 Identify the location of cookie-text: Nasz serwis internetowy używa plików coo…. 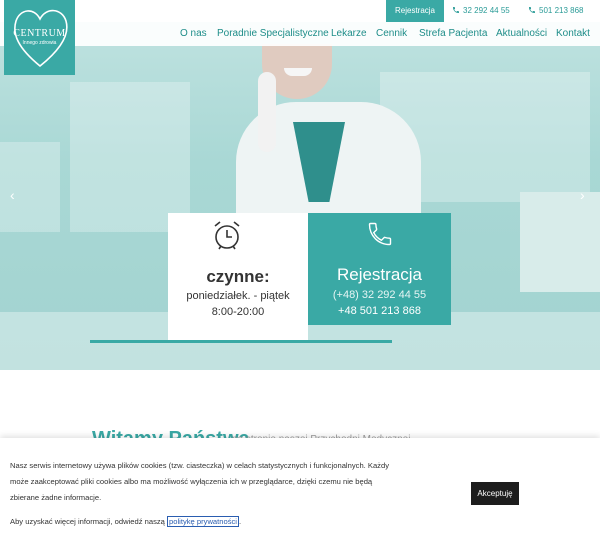
(199, 481).